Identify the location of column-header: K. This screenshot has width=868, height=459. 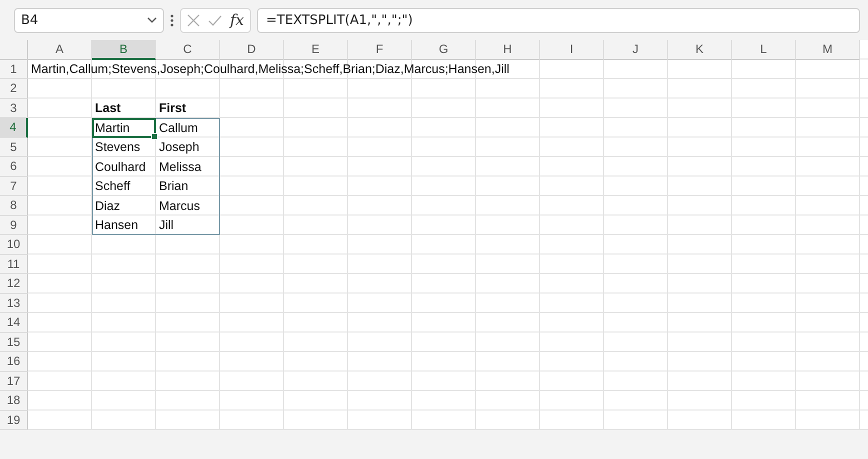
(700, 50).